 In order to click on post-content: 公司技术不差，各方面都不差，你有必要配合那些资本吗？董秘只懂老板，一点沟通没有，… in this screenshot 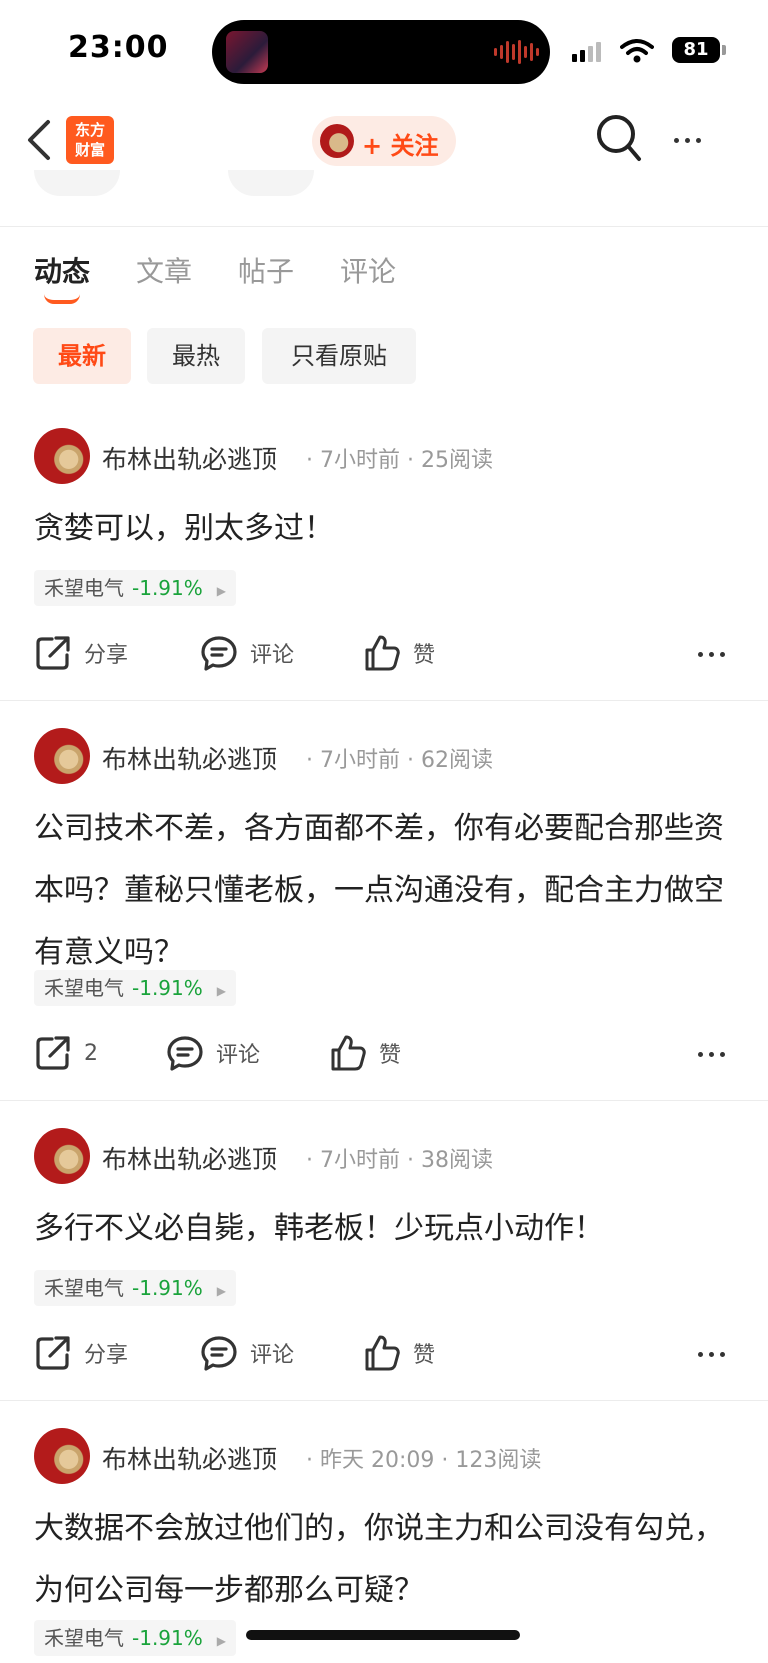, I will do `click(386, 891)`.